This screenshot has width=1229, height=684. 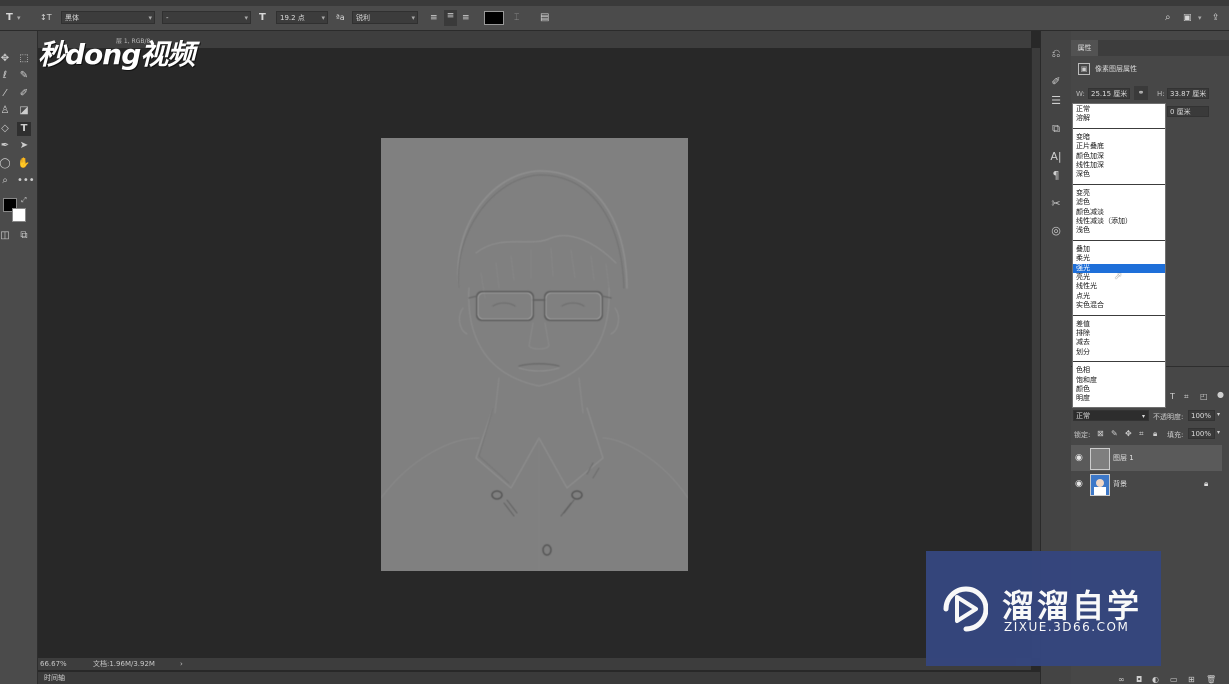 What do you see at coordinates (24, 94) in the screenshot?
I see `brush-tool-icon: ✐` at bounding box center [24, 94].